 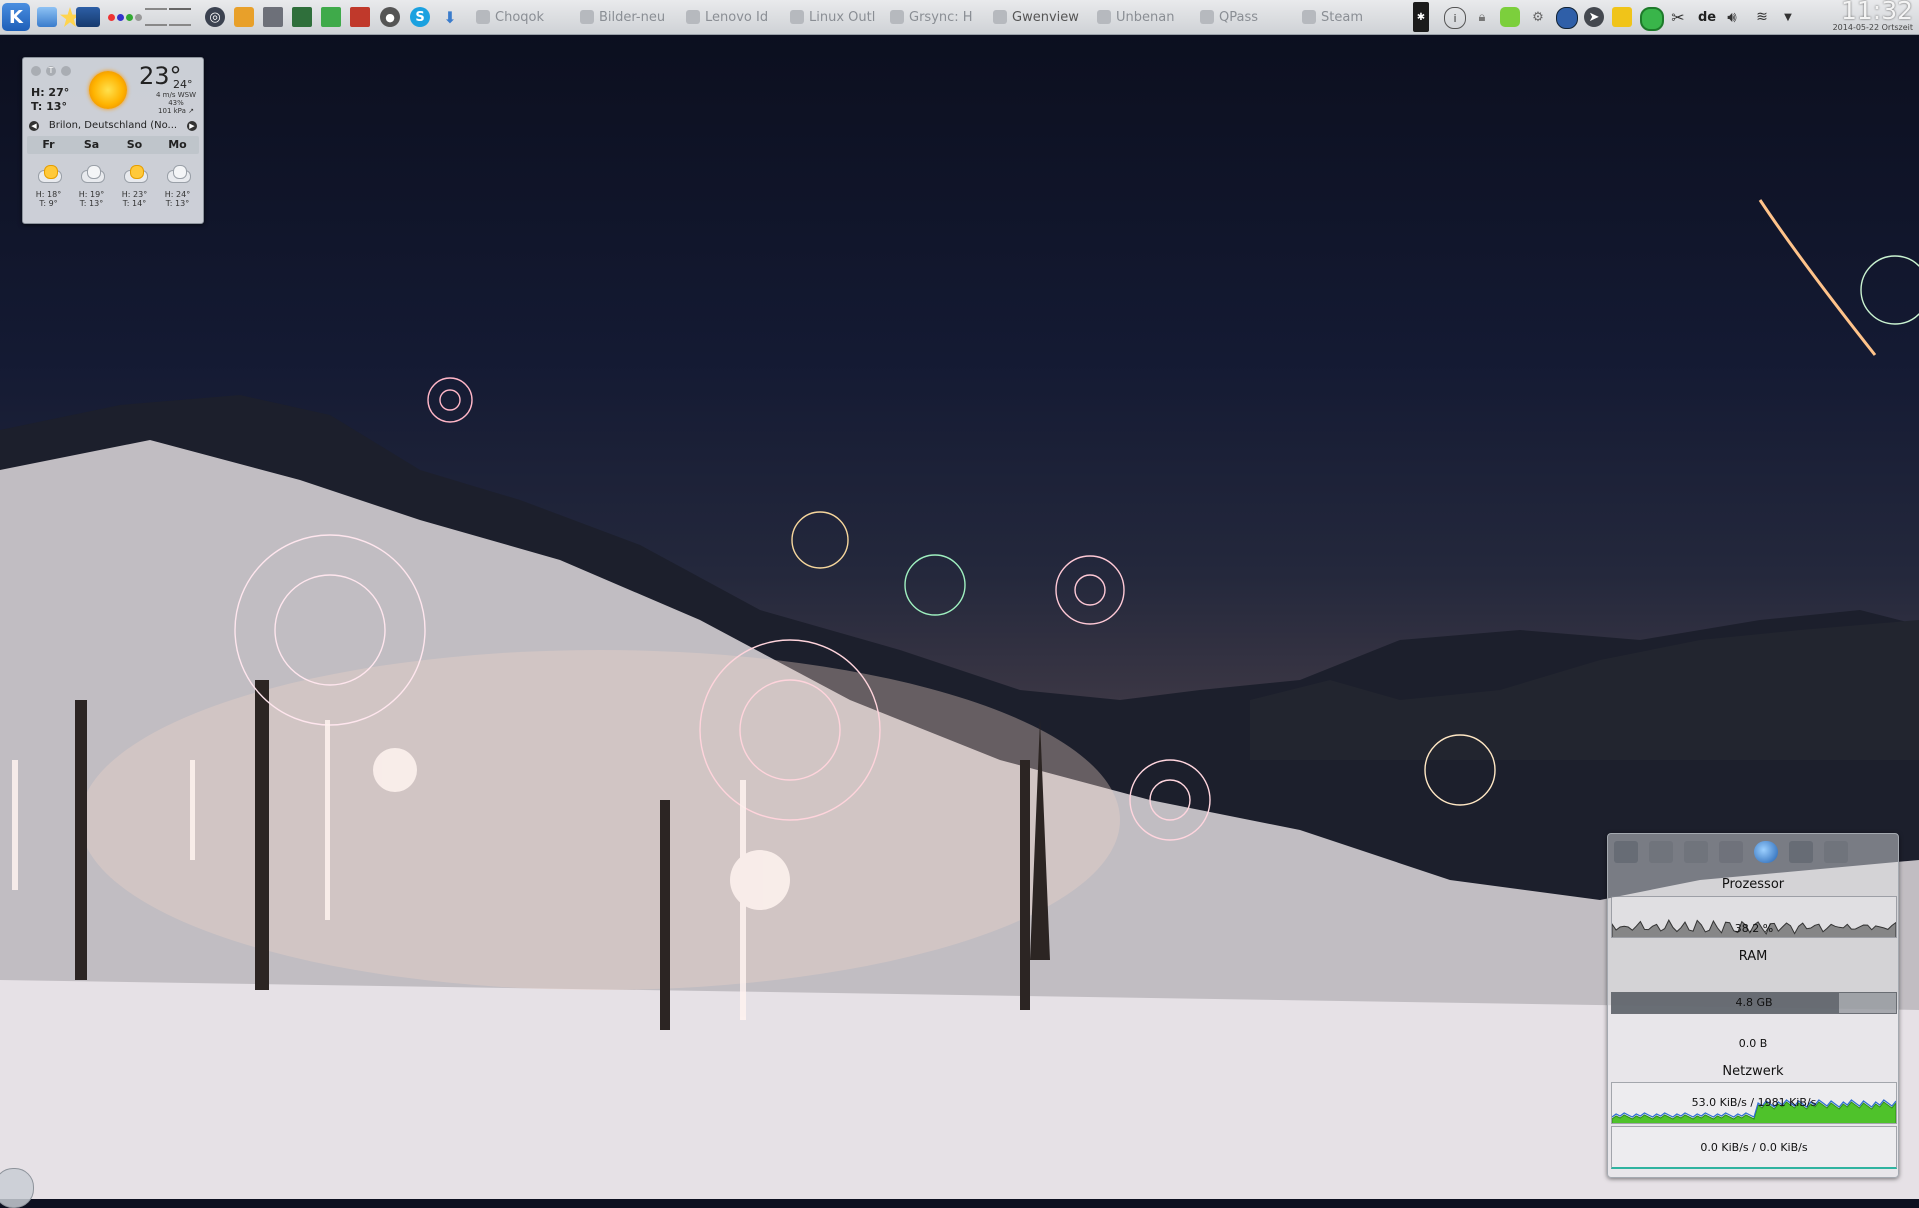 What do you see at coordinates (1332, 17) in the screenshot?
I see `task-steam: Steam` at bounding box center [1332, 17].